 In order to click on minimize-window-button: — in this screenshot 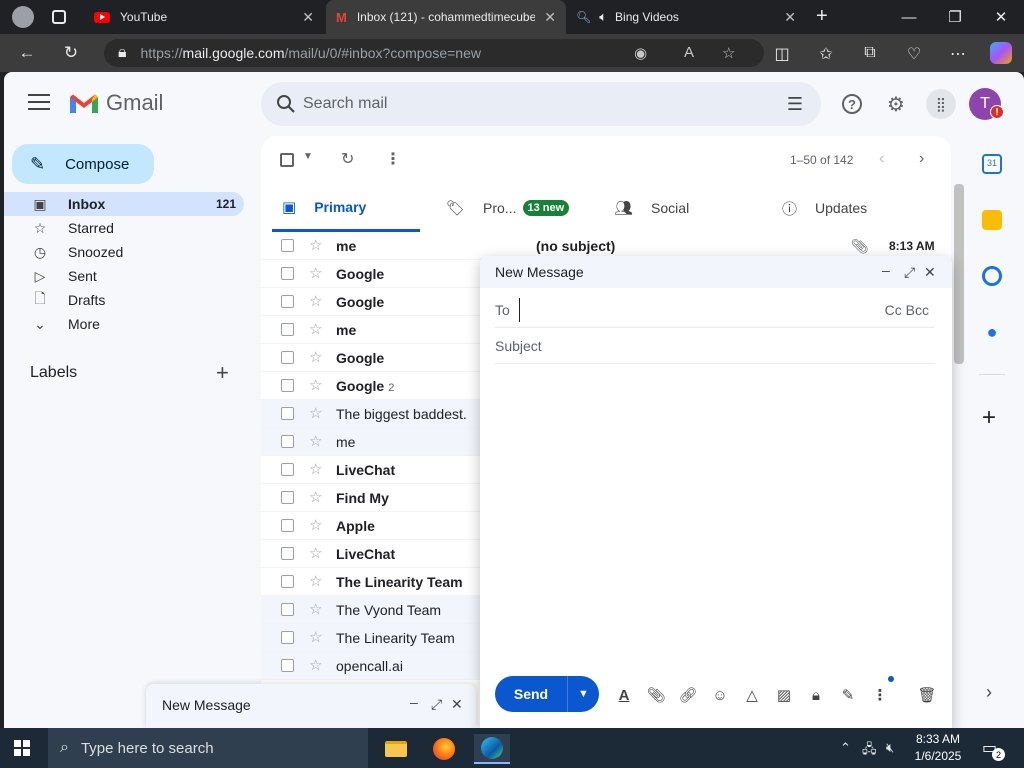, I will do `click(909, 17)`.